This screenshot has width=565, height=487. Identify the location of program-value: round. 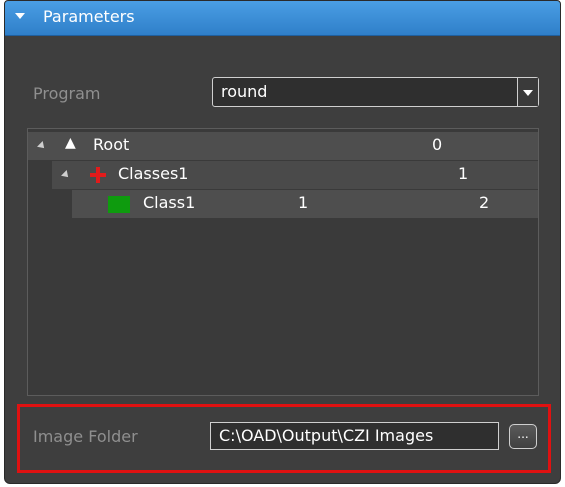
(244, 91).